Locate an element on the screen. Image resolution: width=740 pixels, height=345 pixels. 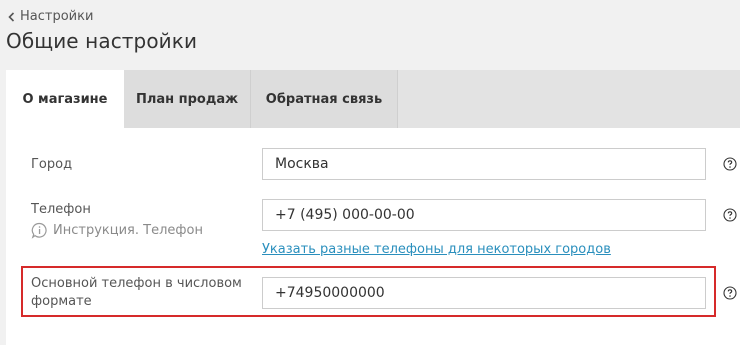
phone-numeric-input is located at coordinates (484, 293).